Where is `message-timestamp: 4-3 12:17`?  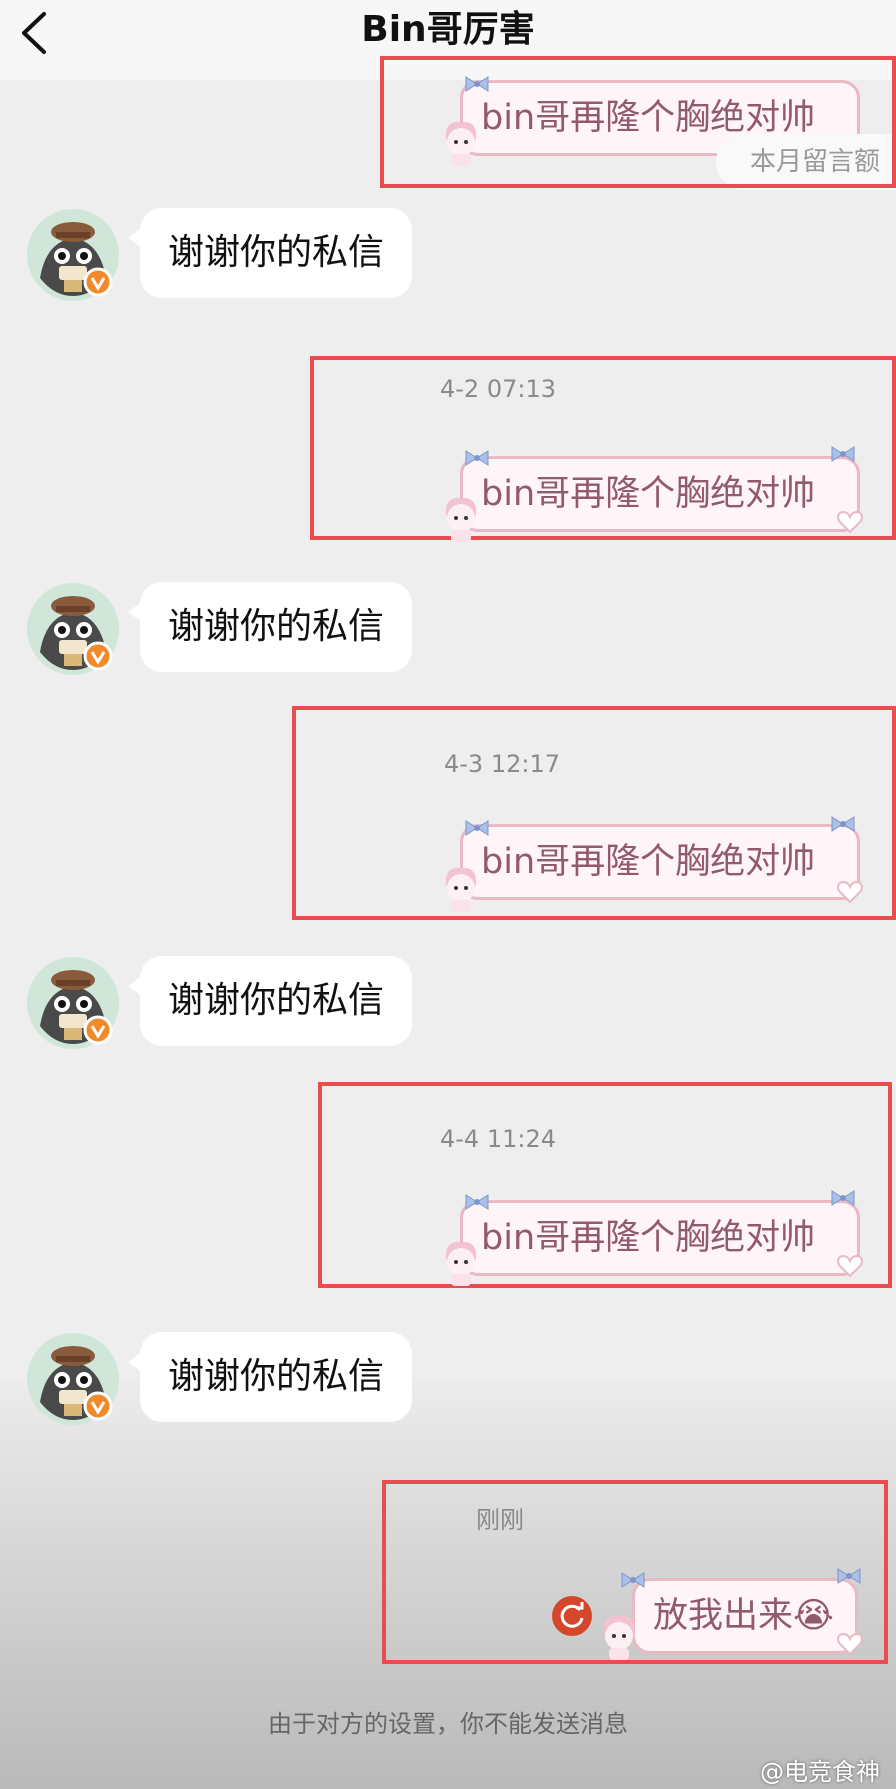
message-timestamp: 4-3 12:17 is located at coordinates (502, 764).